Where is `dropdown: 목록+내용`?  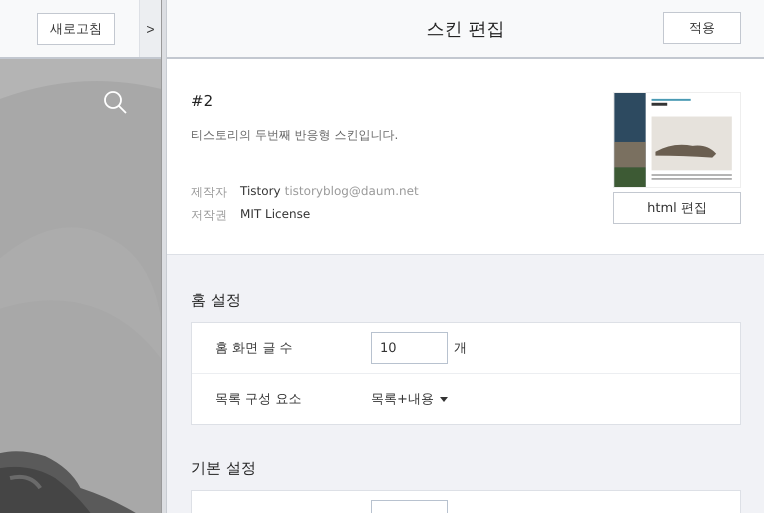
dropdown: 목록+내용 is located at coordinates (409, 399).